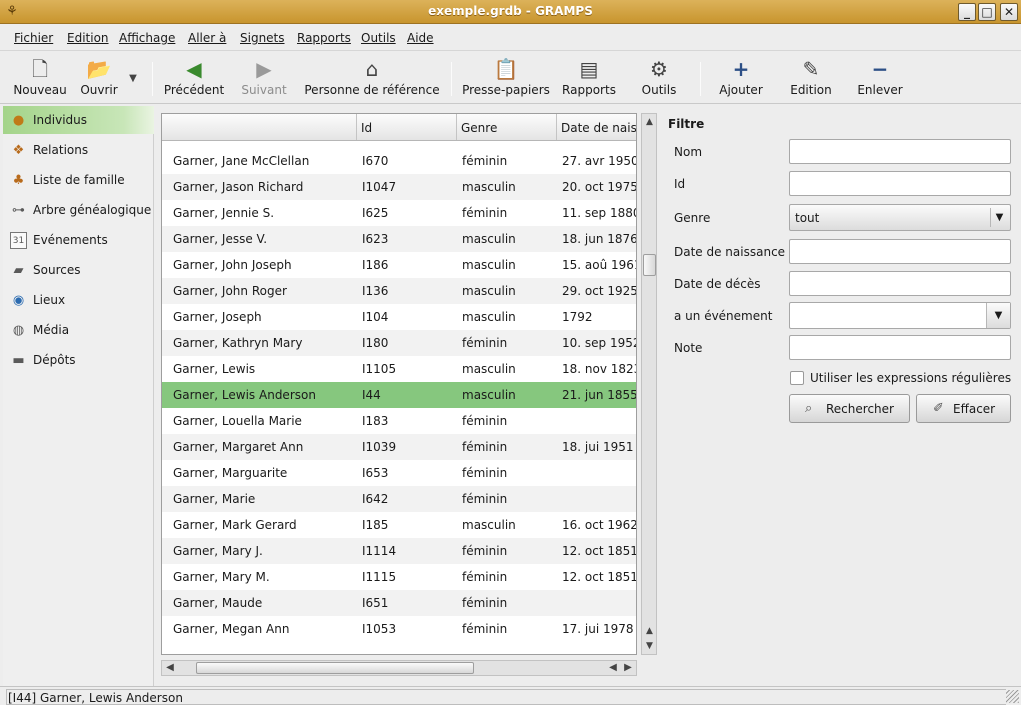  What do you see at coordinates (900, 183) in the screenshot?
I see `id-field` at bounding box center [900, 183].